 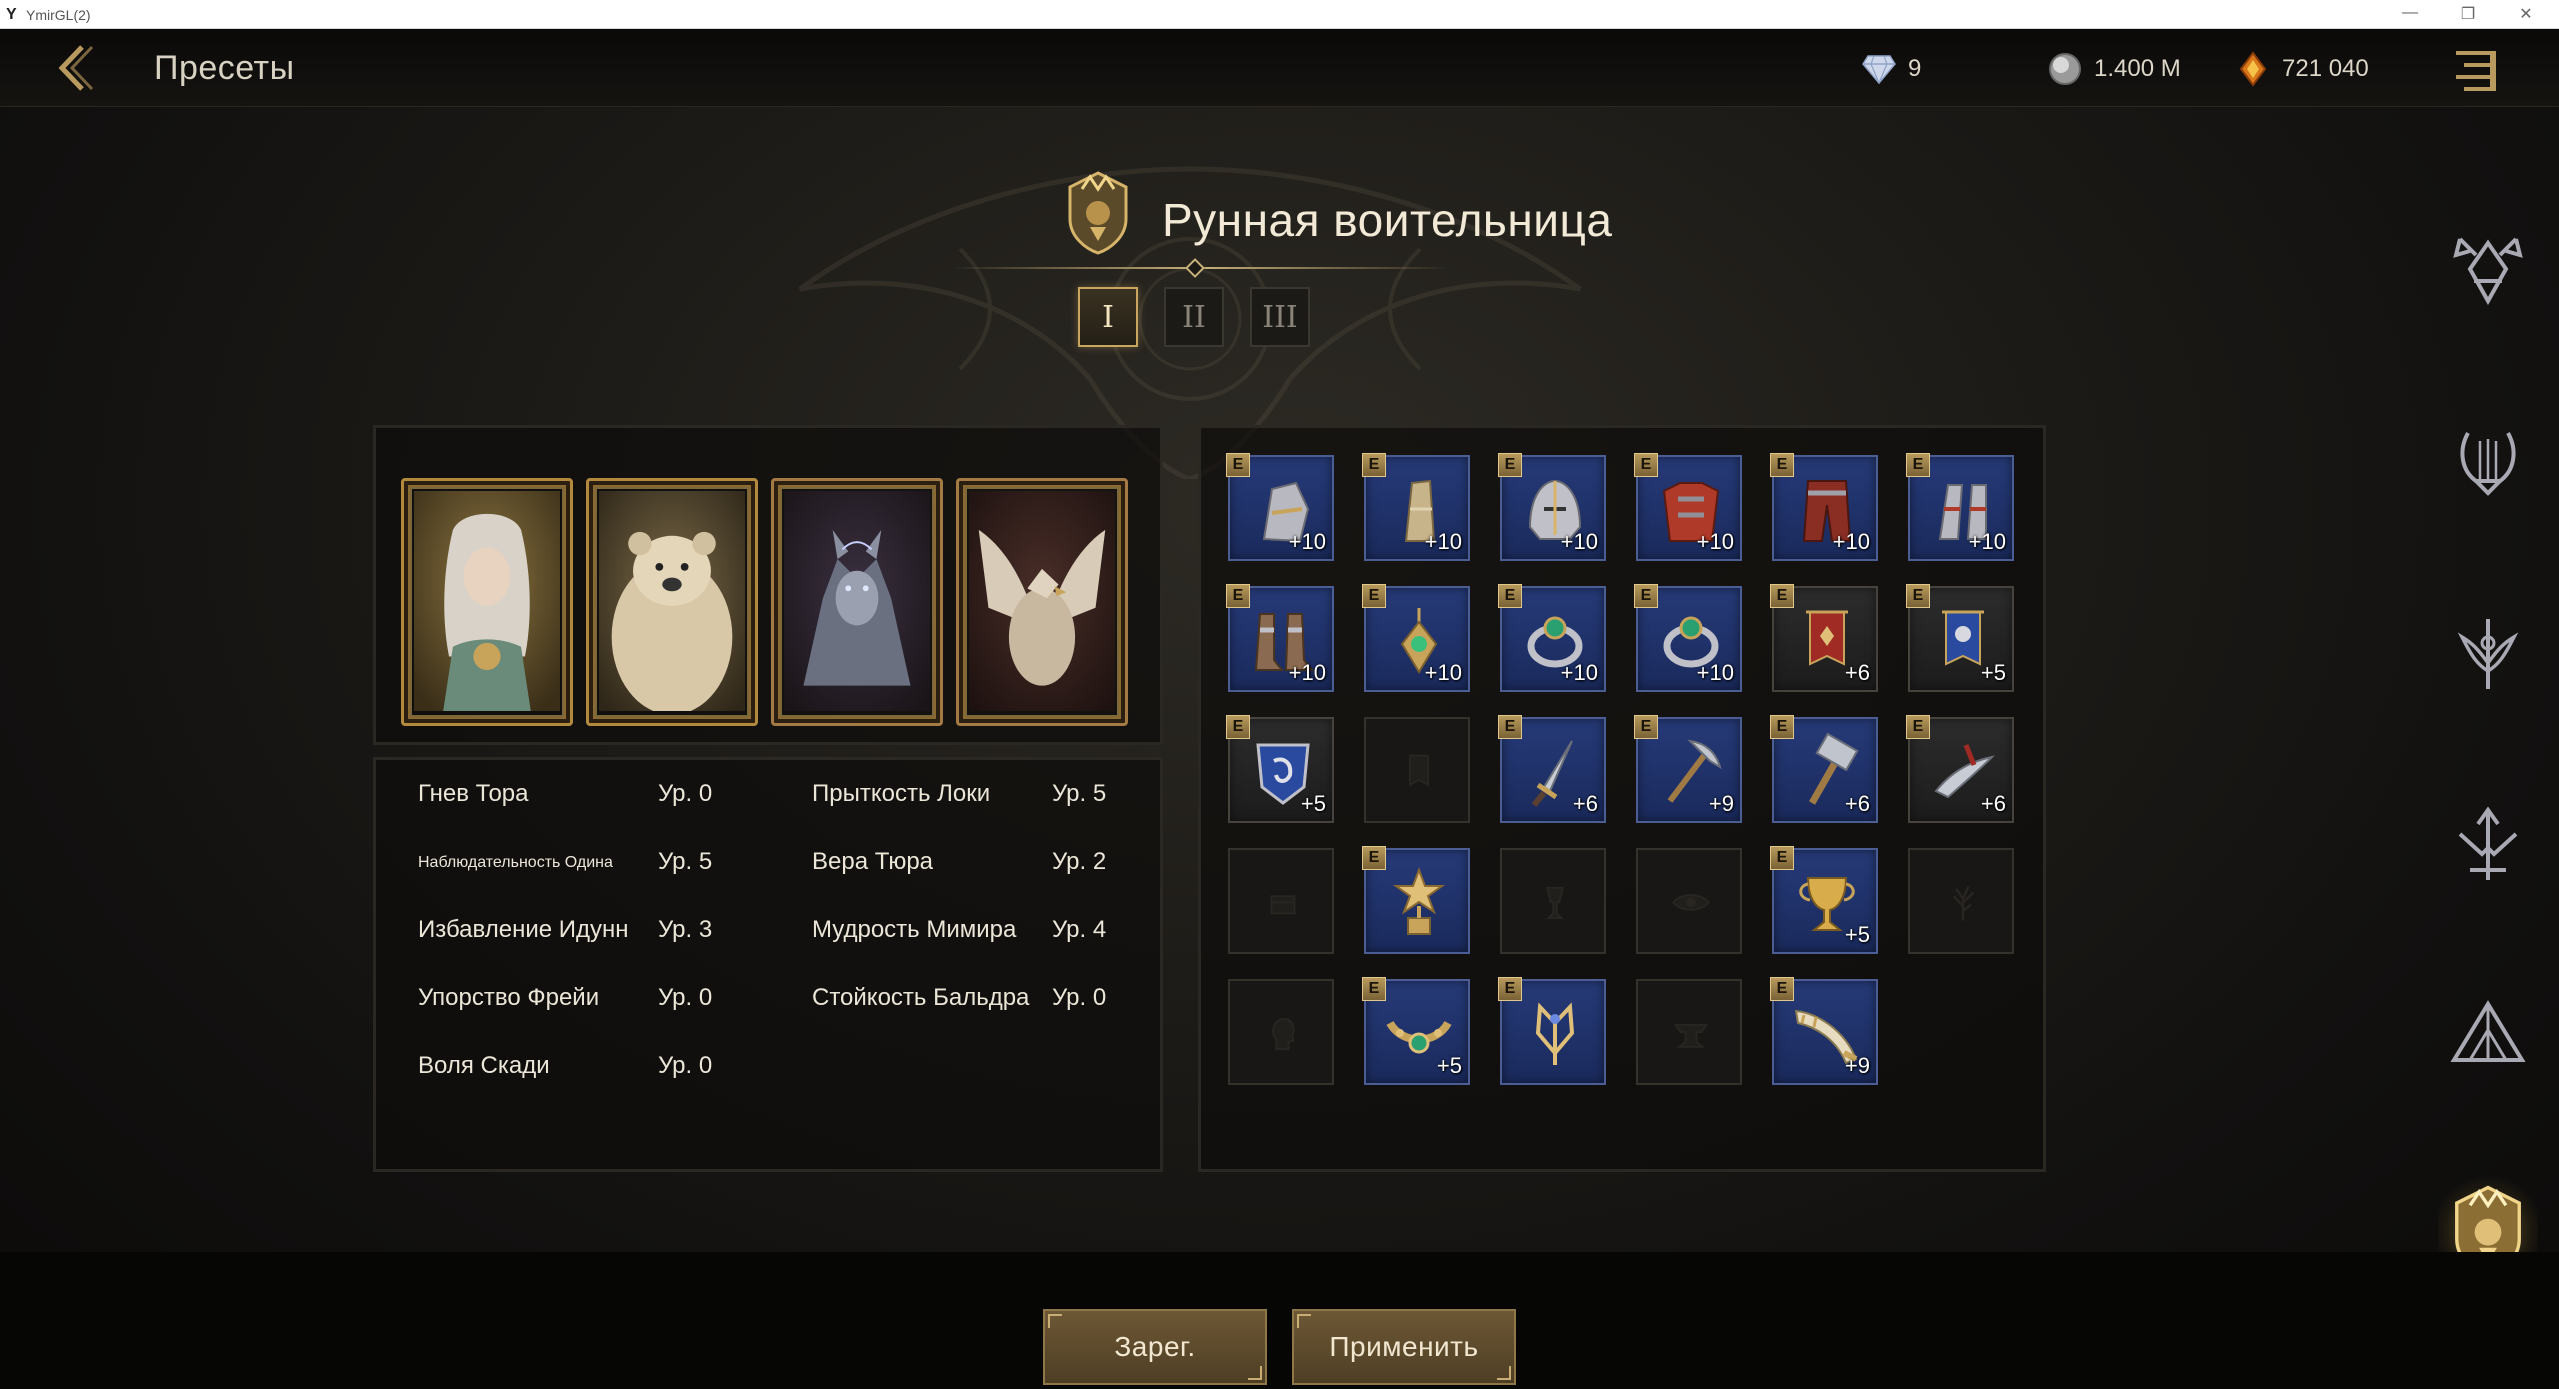 I want to click on card-valkyrie-woman, so click(x=487, y=602).